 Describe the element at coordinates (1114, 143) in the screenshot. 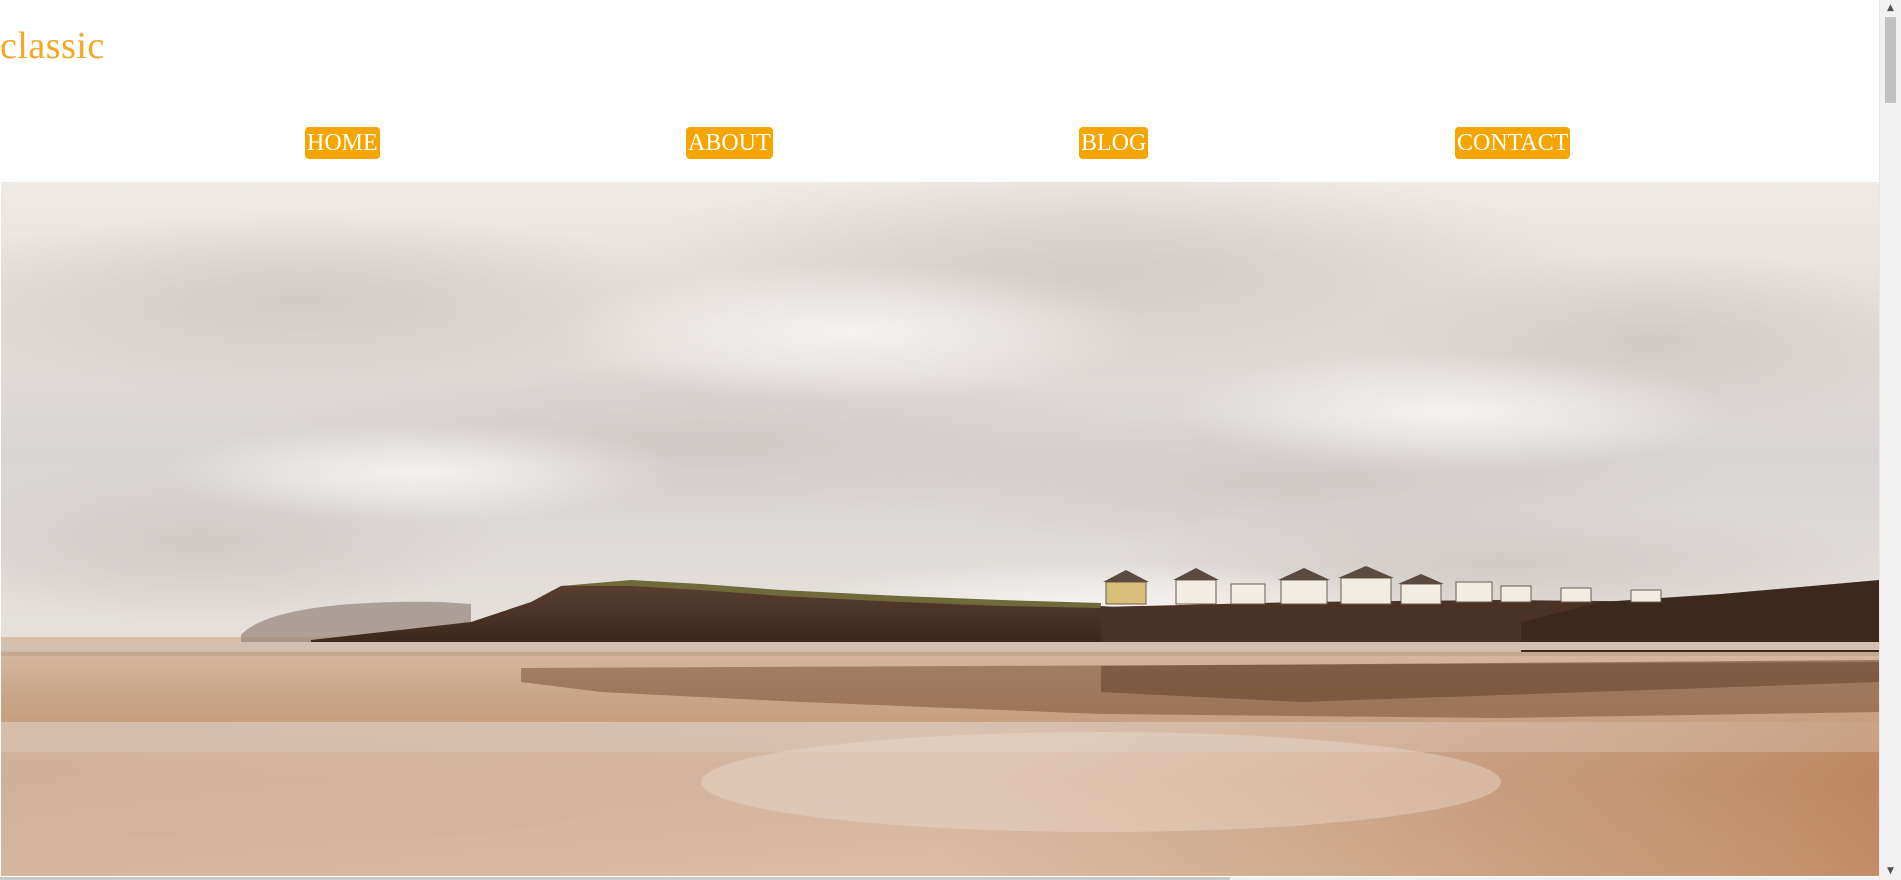

I see `nav-blog-button: BLOG` at that location.